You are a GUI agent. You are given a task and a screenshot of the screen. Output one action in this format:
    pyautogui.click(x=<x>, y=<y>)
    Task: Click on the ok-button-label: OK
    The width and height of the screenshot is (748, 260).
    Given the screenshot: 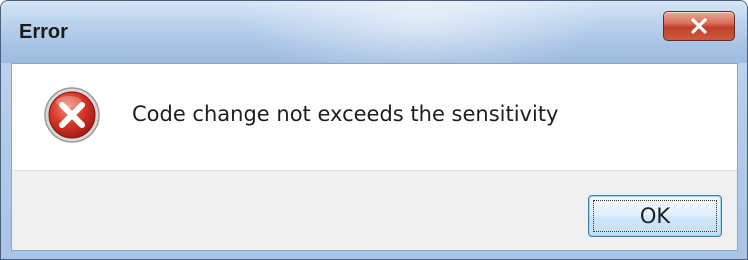 What is the action you would take?
    pyautogui.click(x=655, y=216)
    